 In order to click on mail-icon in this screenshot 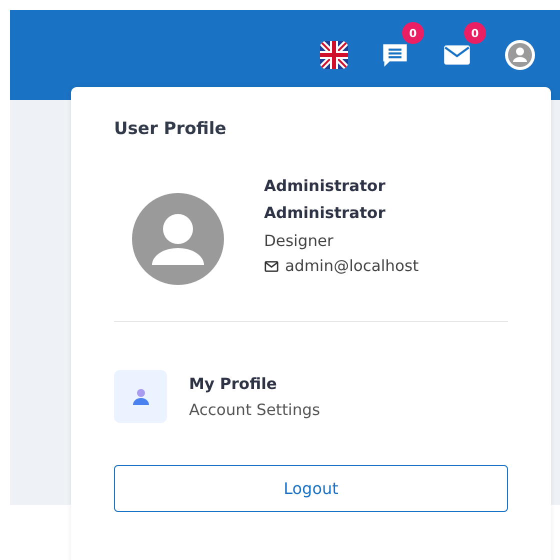, I will do `click(271, 266)`.